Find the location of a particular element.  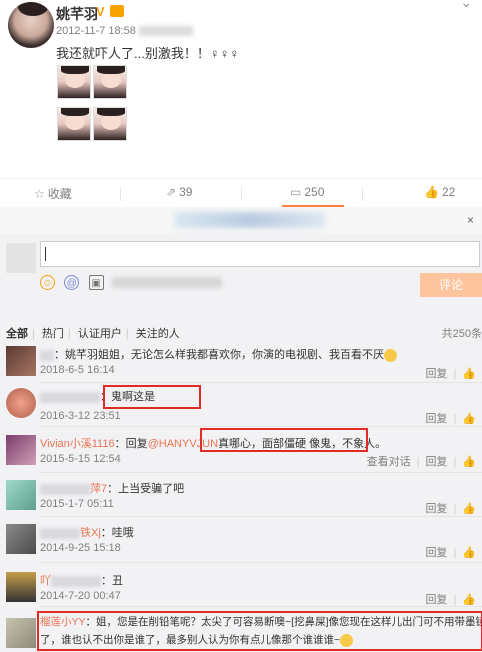

emoji-icon: ☺ is located at coordinates (47, 283).